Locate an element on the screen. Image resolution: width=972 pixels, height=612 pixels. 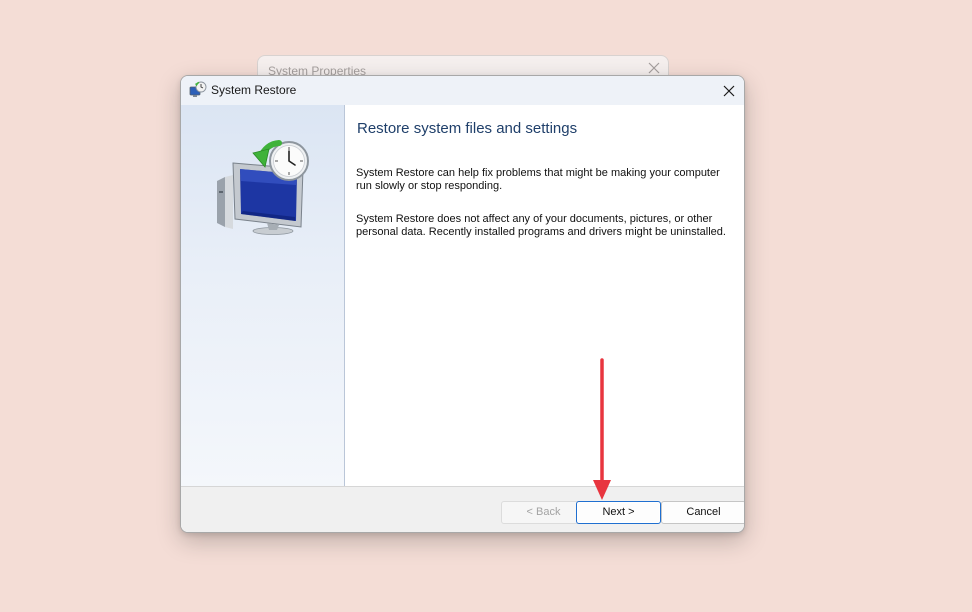
title-bar: System Restore is located at coordinates (462, 90).